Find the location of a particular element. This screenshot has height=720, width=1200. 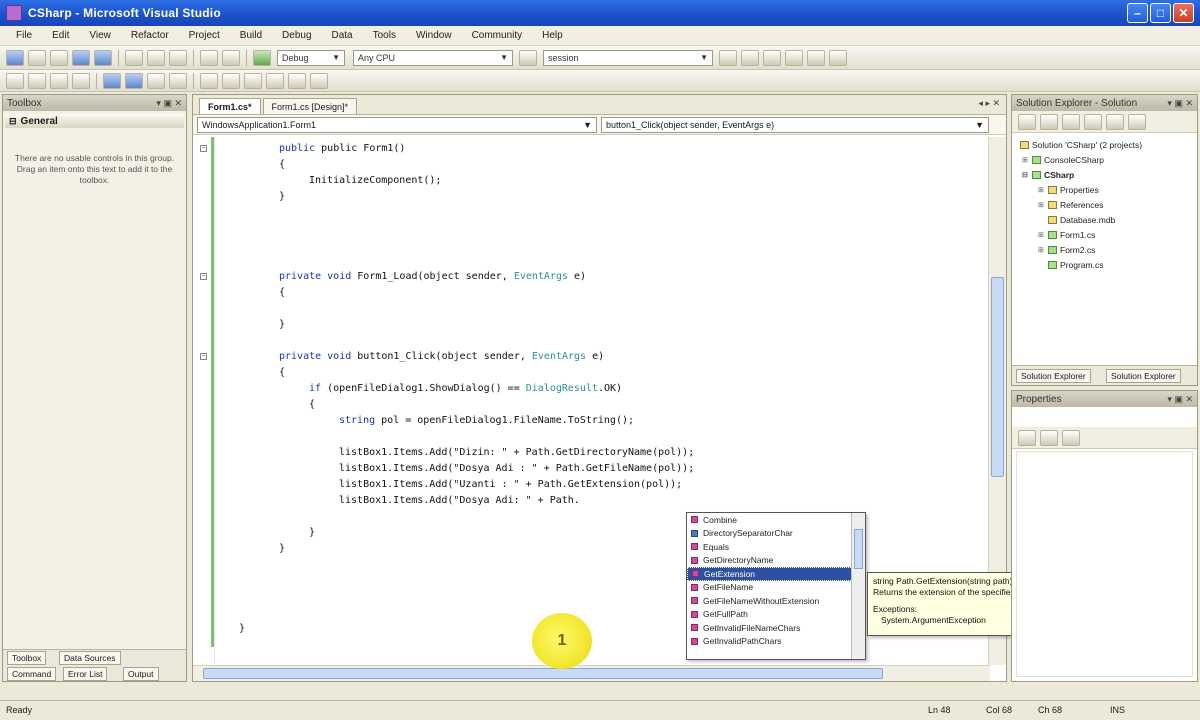

horizontal-scrollbar is located at coordinates (591, 673).